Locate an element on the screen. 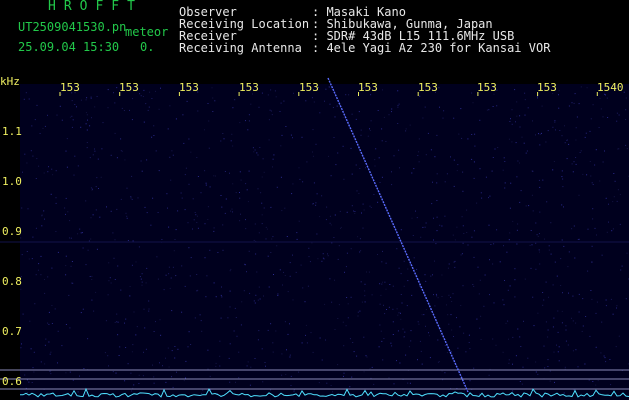  meteor-count: 0. is located at coordinates (147, 47).